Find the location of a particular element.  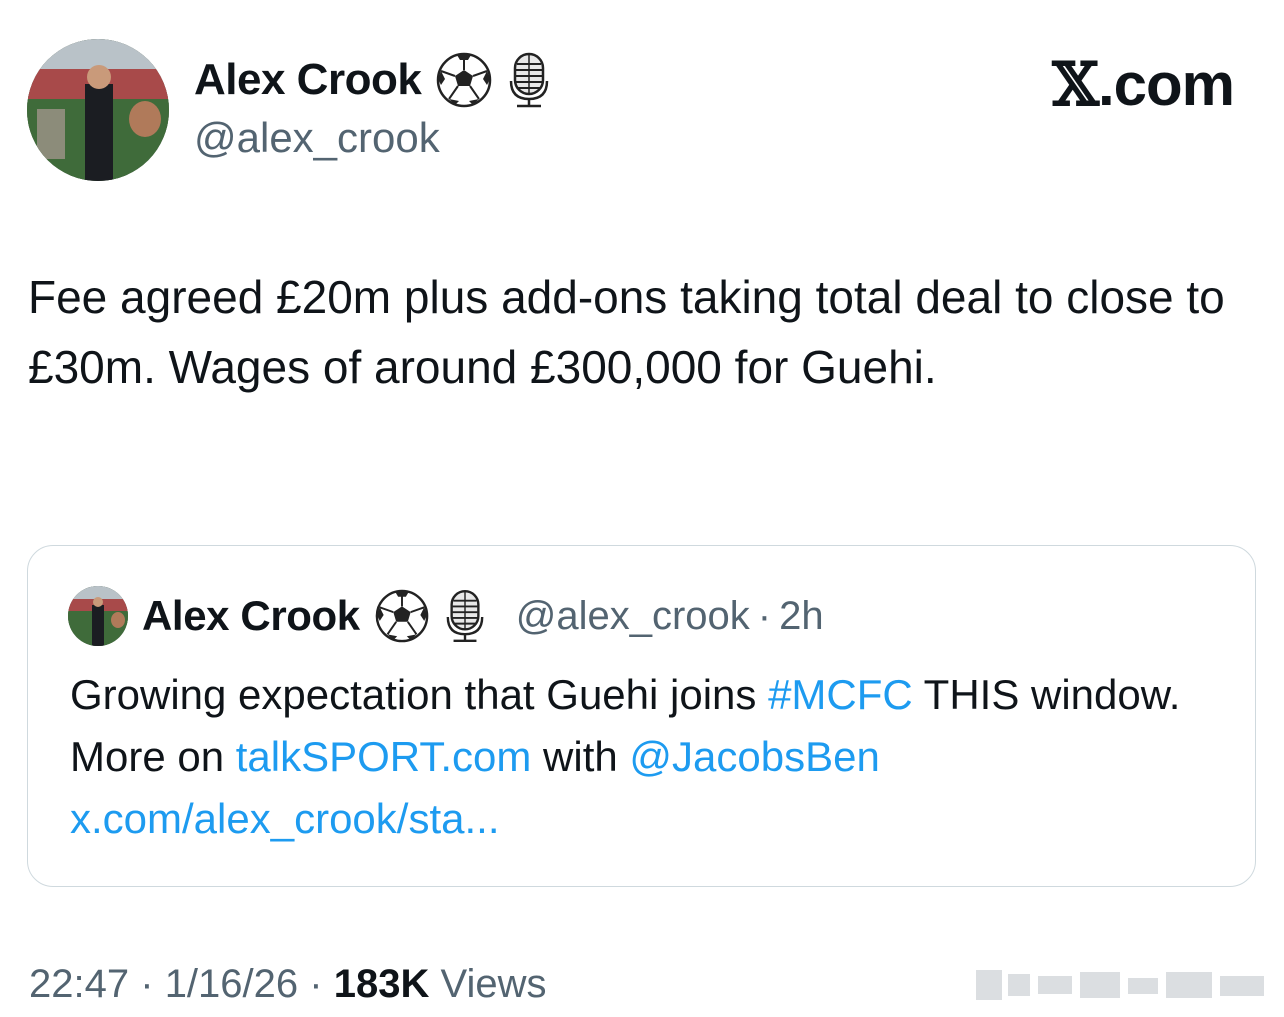

views-label: Views is located at coordinates (493, 984).